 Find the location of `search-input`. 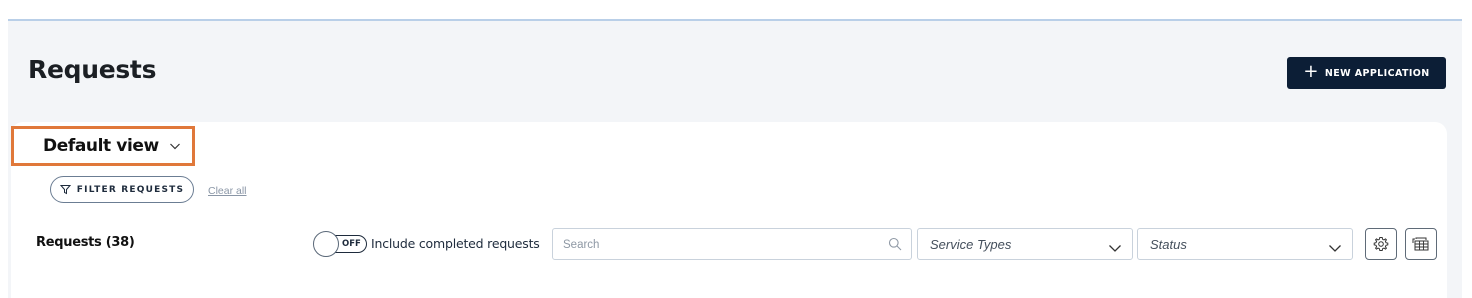

search-input is located at coordinates (718, 245).